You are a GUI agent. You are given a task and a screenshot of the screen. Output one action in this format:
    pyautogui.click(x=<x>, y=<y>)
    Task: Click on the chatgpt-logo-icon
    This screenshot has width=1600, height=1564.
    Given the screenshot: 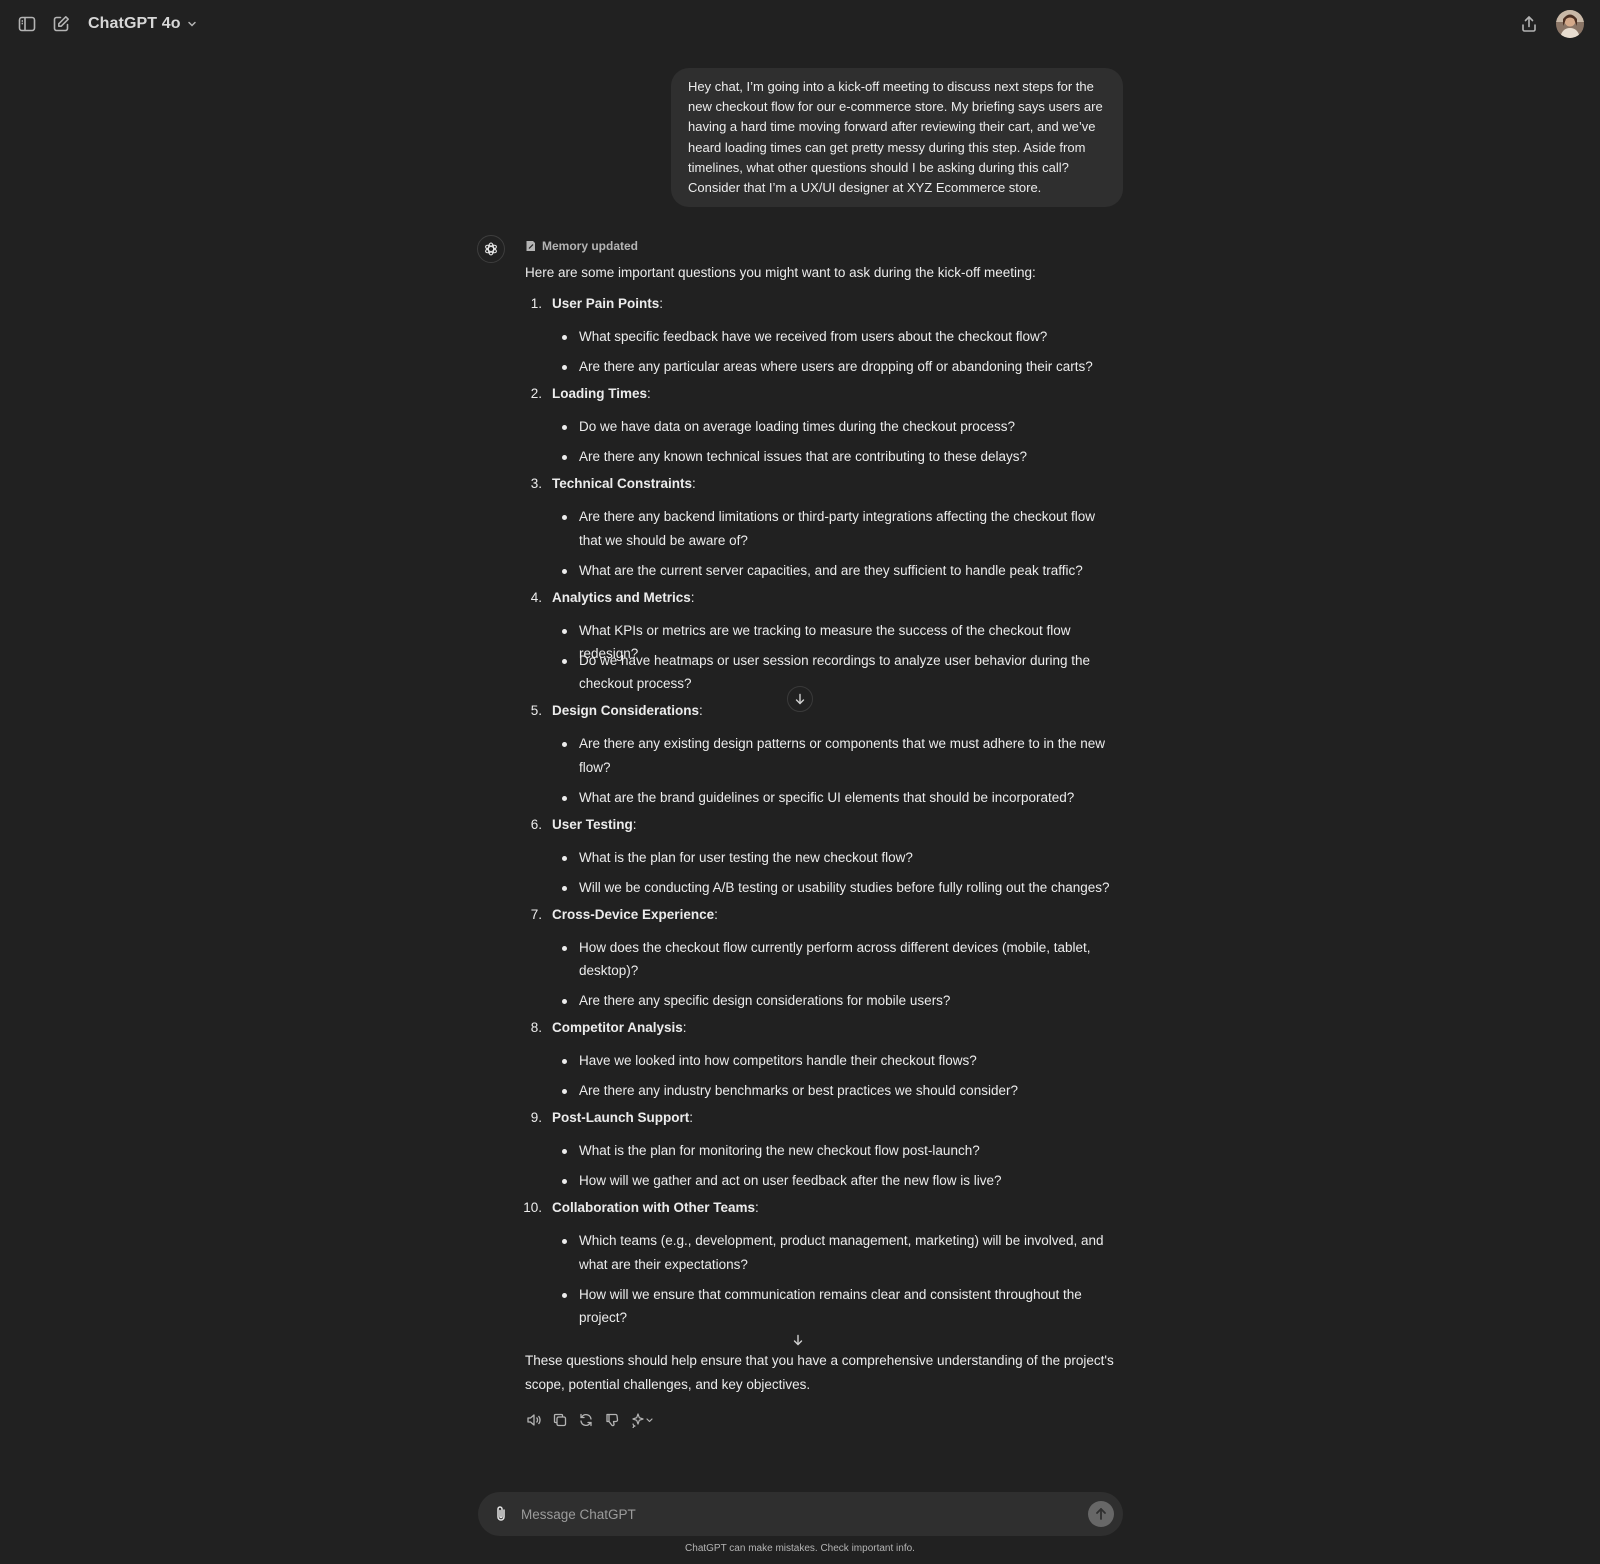 What is the action you would take?
    pyautogui.click(x=491, y=249)
    